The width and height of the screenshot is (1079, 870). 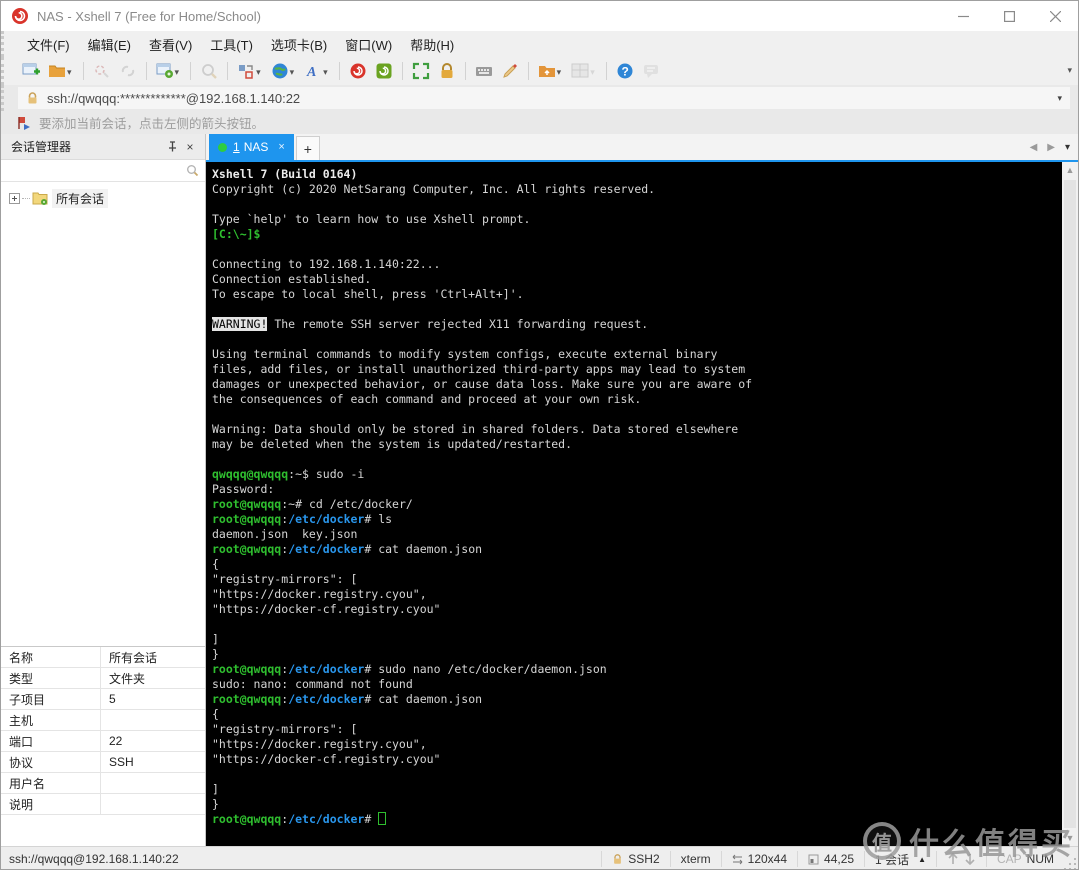 I want to click on terminal-line: [C:\~]$, so click(x=240, y=234).